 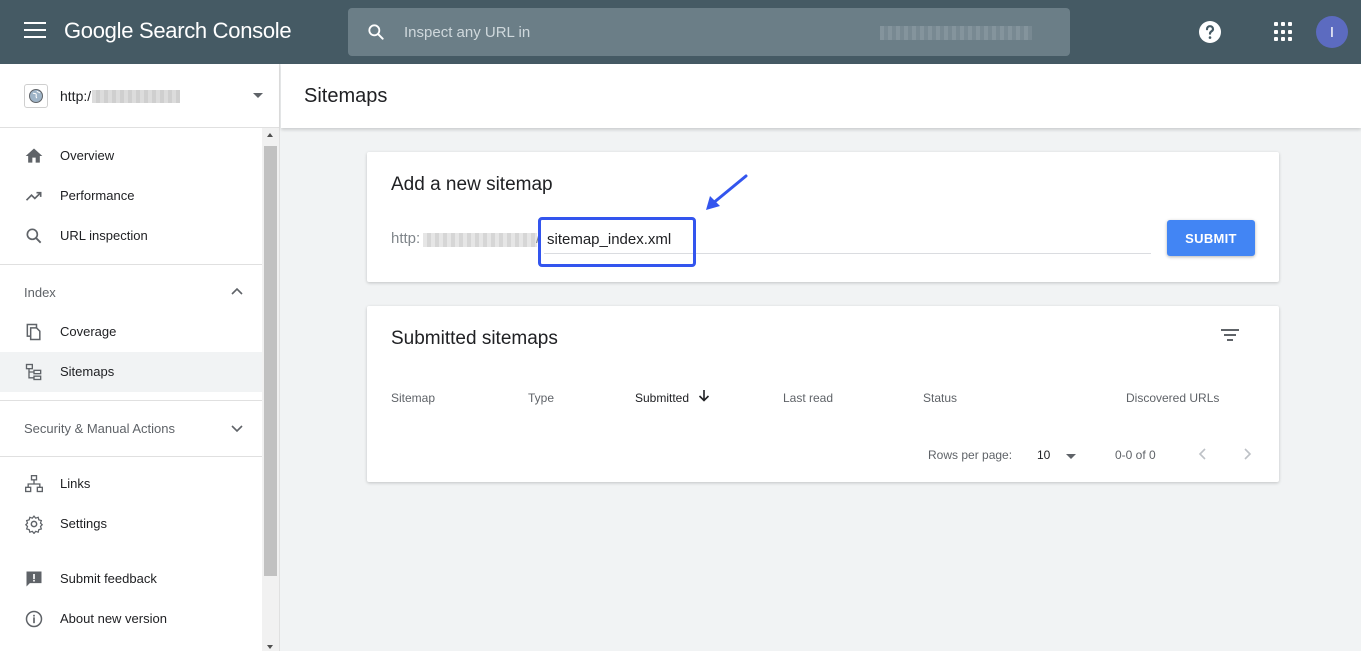 I want to click on sitemap-icon, so click(x=33, y=372).